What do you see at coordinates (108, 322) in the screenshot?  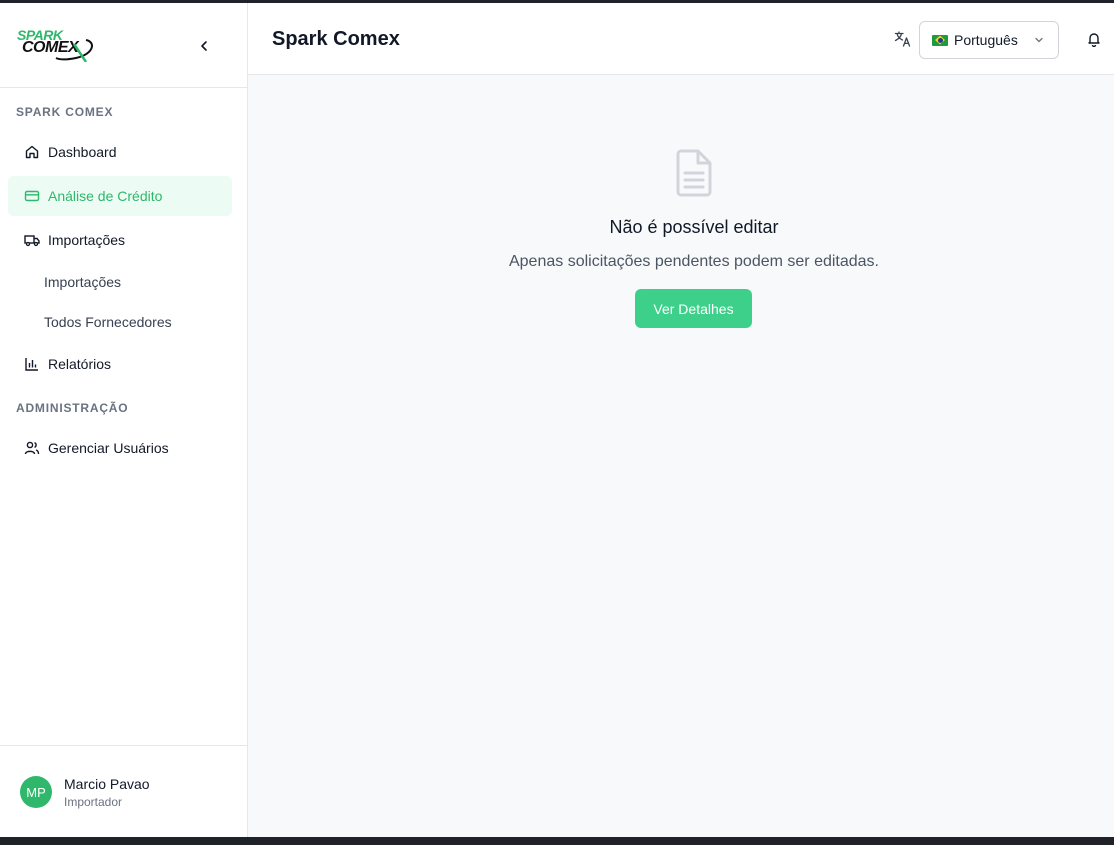 I see `sidebar-subitem-all-suppliers: Todos Fornecedores` at bounding box center [108, 322].